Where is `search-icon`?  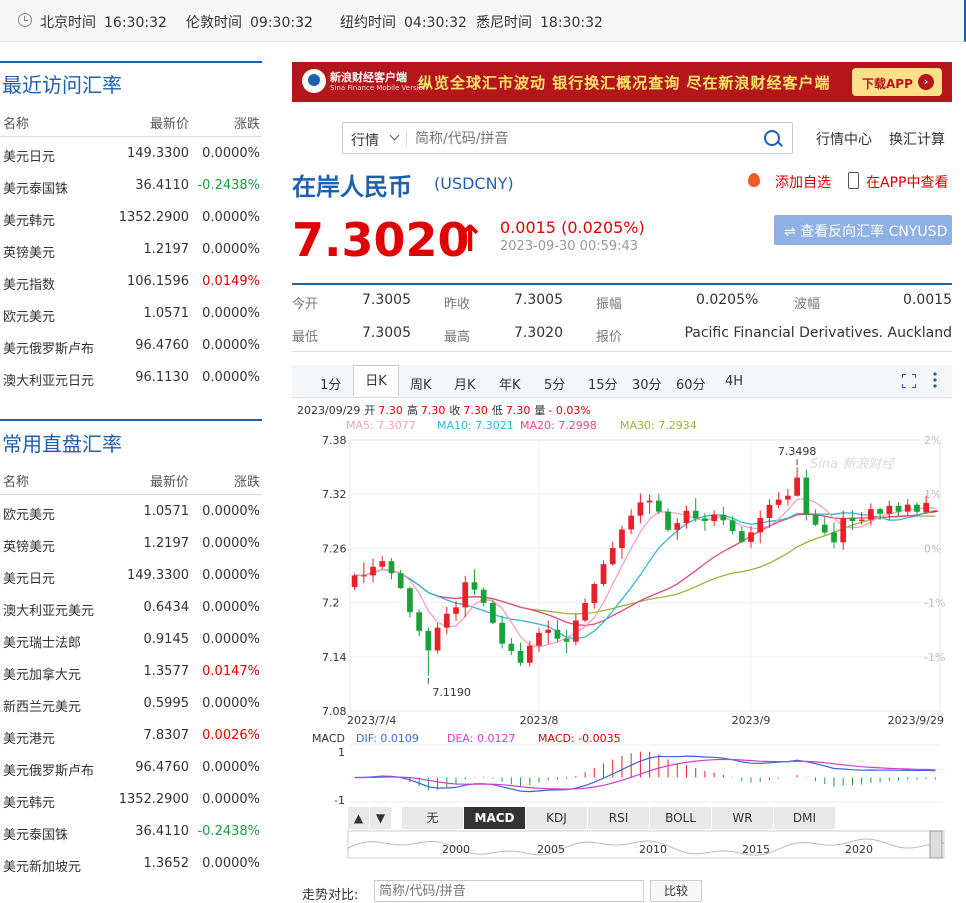 search-icon is located at coordinates (772, 138).